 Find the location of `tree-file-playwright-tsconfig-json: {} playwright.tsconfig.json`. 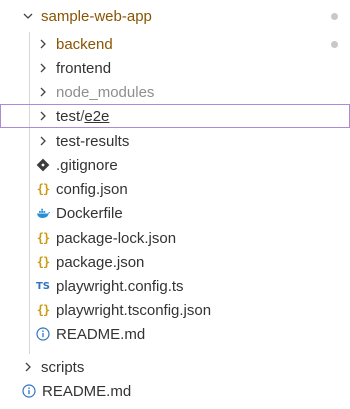

tree-file-playwright-tsconfig-json: {} playwright.tsconfig.json is located at coordinates (175, 310).